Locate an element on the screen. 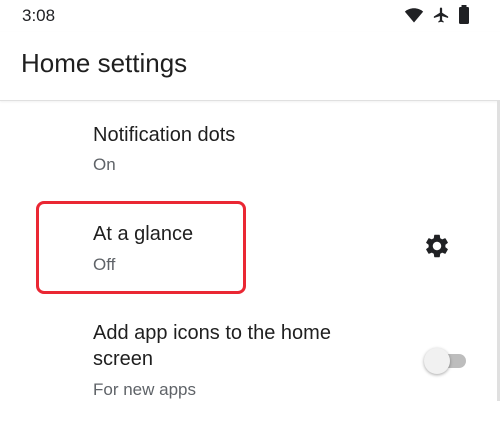  setting-title: Add app icons to the home screen is located at coordinates (212, 346).